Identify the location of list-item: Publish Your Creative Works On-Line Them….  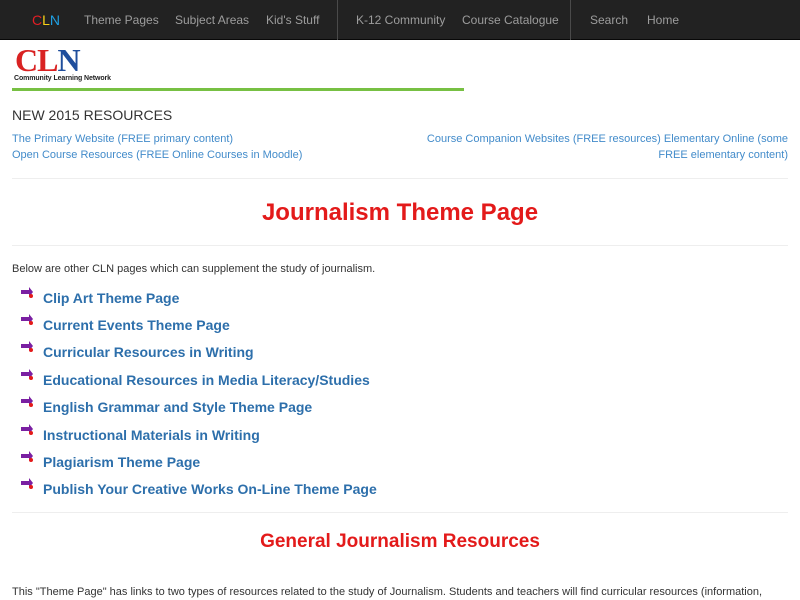
(198, 489).